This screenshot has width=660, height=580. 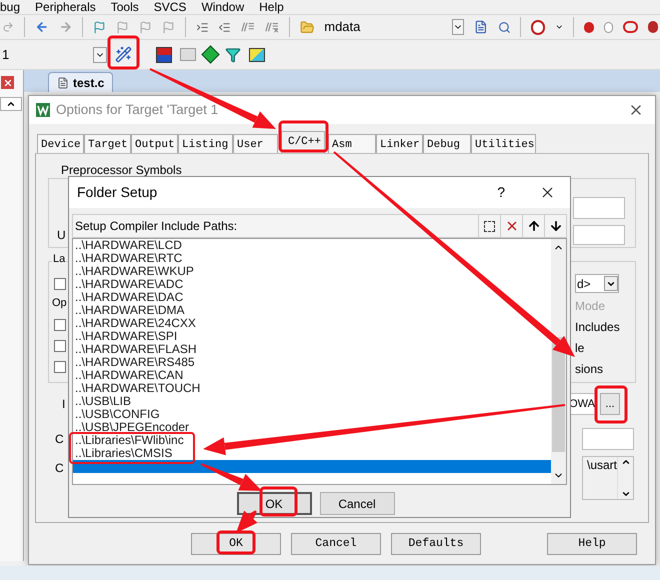 What do you see at coordinates (447, 143) in the screenshot?
I see `dialog-tab: Debug` at bounding box center [447, 143].